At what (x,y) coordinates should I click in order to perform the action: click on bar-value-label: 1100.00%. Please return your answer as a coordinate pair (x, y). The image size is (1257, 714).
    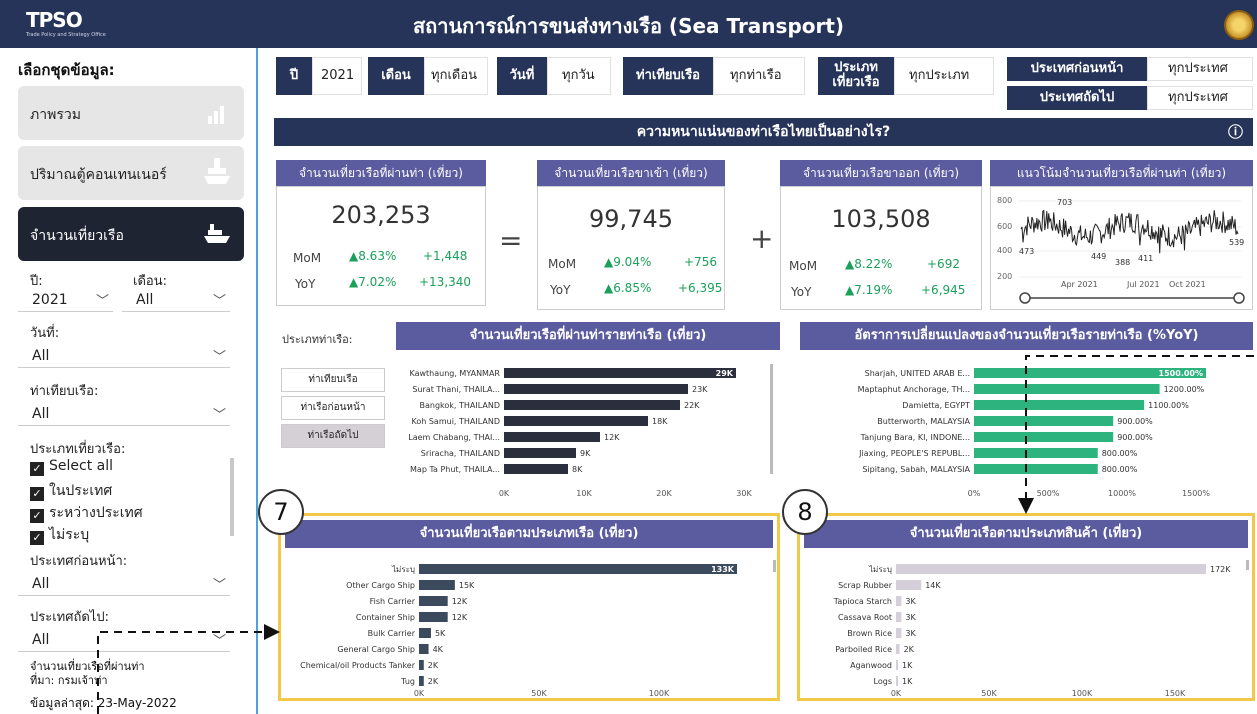
    Looking at the image, I should click on (1168, 405).